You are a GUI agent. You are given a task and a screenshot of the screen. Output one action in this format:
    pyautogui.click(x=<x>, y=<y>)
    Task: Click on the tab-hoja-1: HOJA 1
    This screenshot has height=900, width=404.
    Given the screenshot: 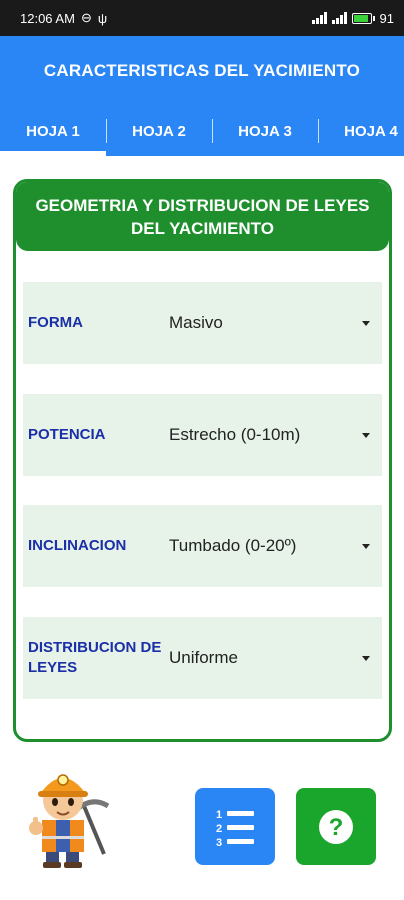 What is the action you would take?
    pyautogui.click(x=53, y=131)
    